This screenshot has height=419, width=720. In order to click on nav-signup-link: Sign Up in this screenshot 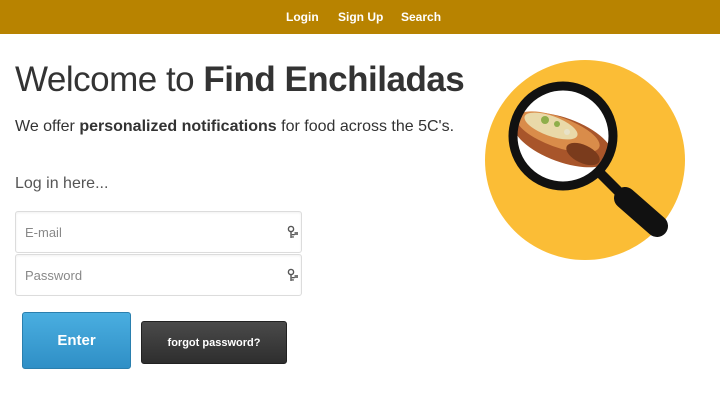, I will do `click(360, 17)`.